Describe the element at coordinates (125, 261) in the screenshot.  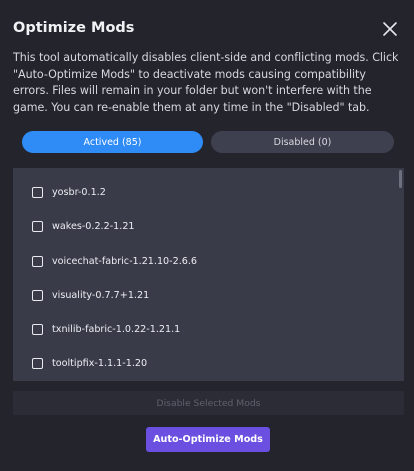
I see `mod-name: voicechat-fabric-1.21.10-2.6.6` at that location.